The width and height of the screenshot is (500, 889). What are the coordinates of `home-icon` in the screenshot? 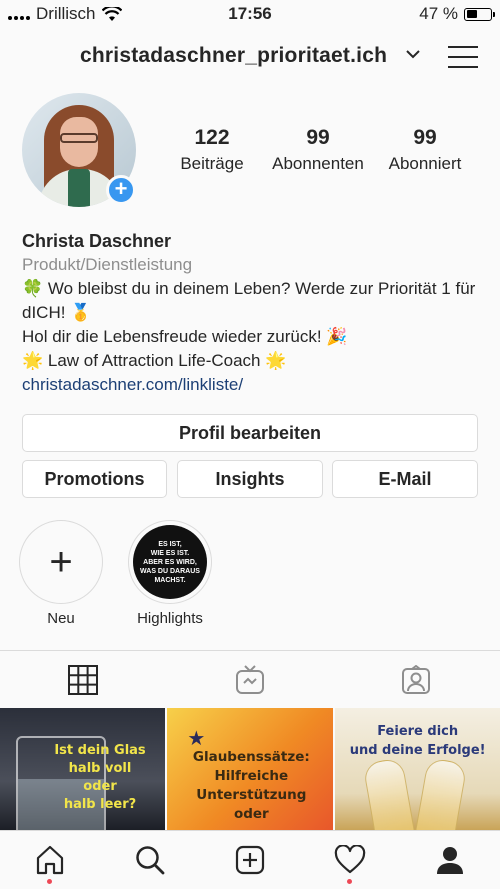 It's located at (50, 860).